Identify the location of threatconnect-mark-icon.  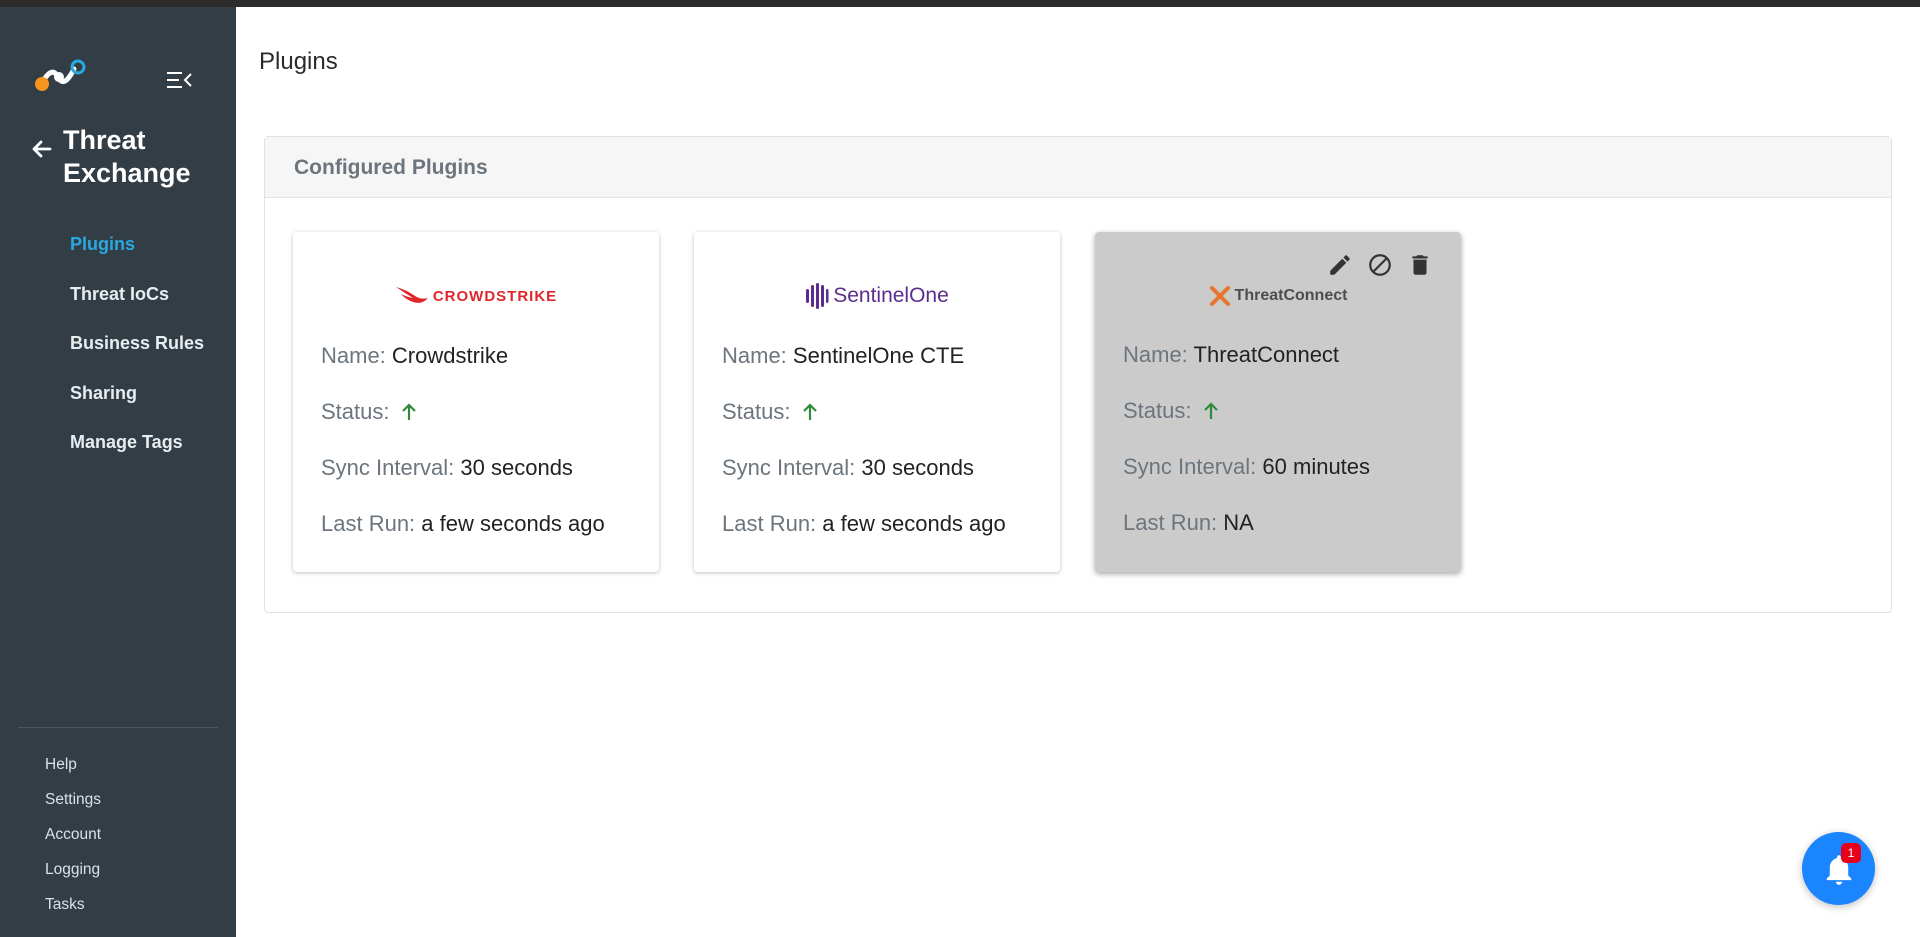
(1219, 296).